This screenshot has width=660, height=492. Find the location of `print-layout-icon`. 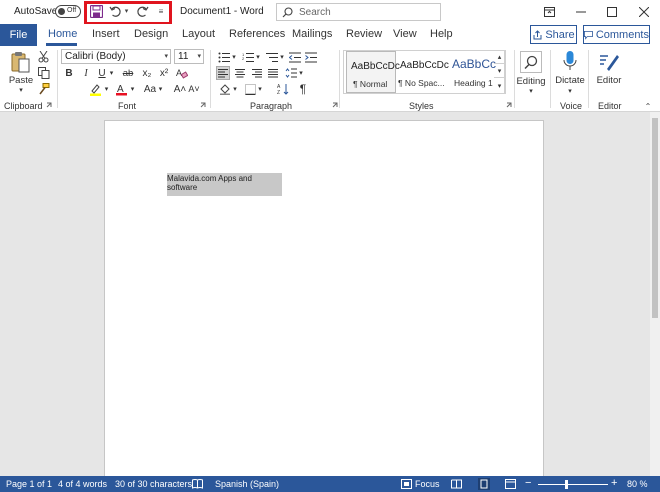

print-layout-icon is located at coordinates (484, 484).